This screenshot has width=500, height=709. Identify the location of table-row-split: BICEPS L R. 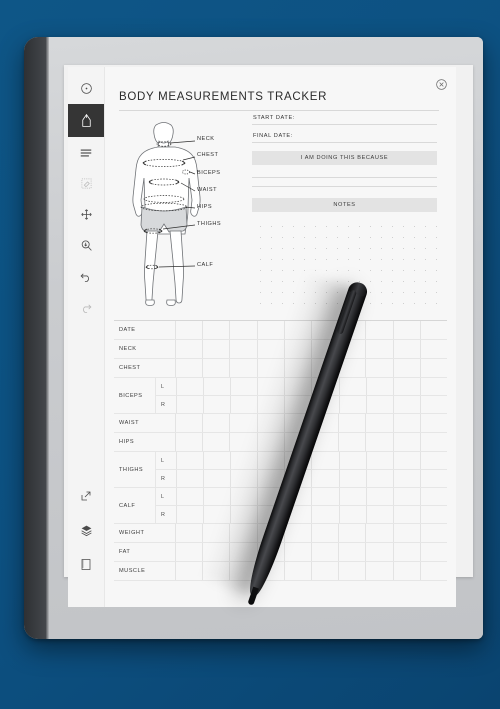
(280, 396).